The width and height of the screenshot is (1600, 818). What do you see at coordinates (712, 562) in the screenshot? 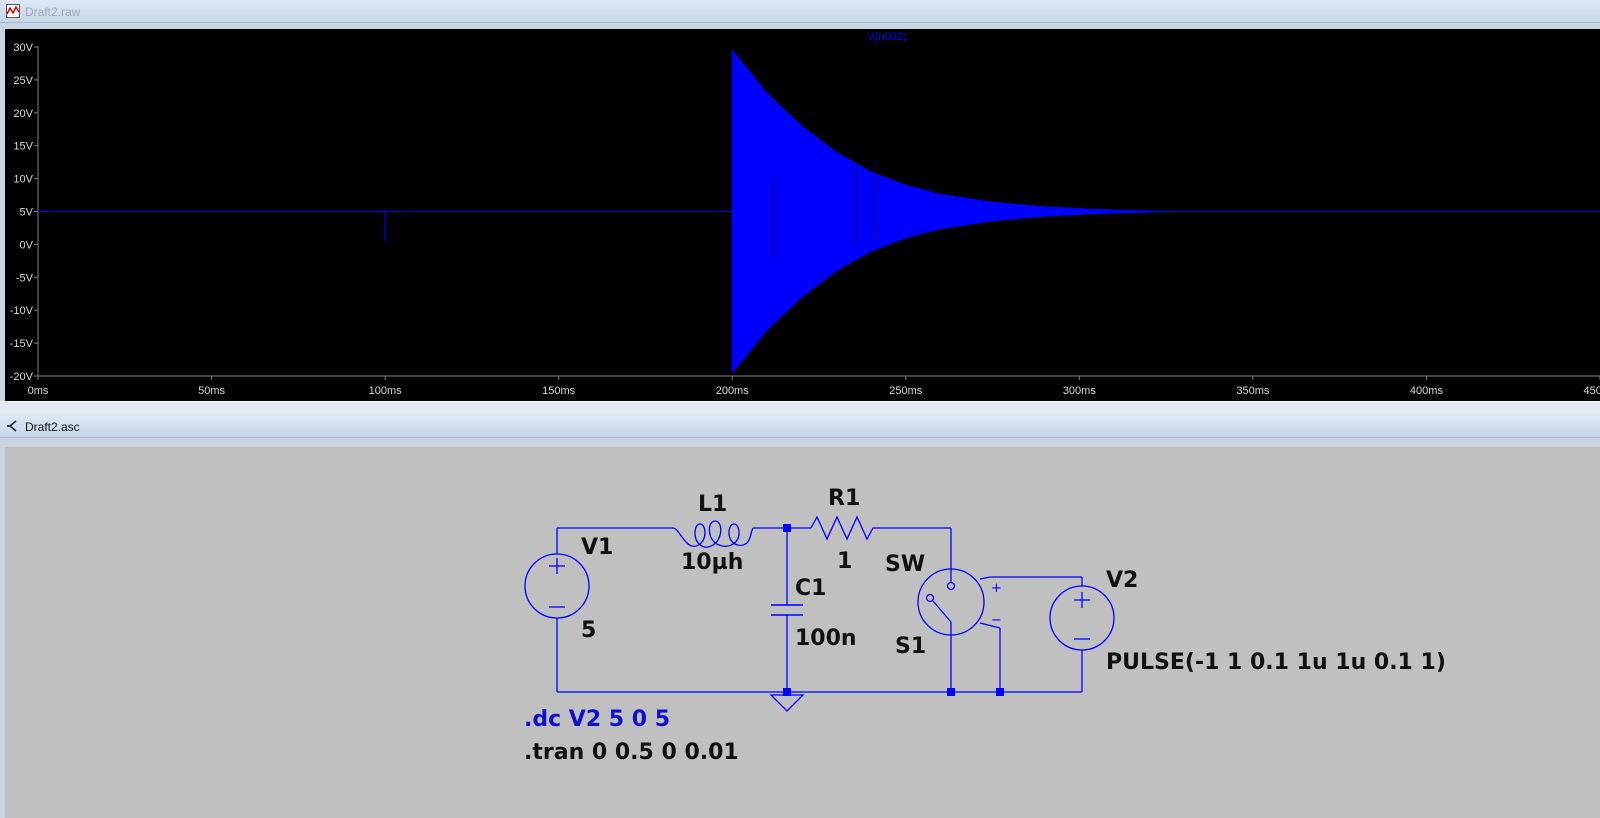
I see `l1-value-label: 10µh` at bounding box center [712, 562].